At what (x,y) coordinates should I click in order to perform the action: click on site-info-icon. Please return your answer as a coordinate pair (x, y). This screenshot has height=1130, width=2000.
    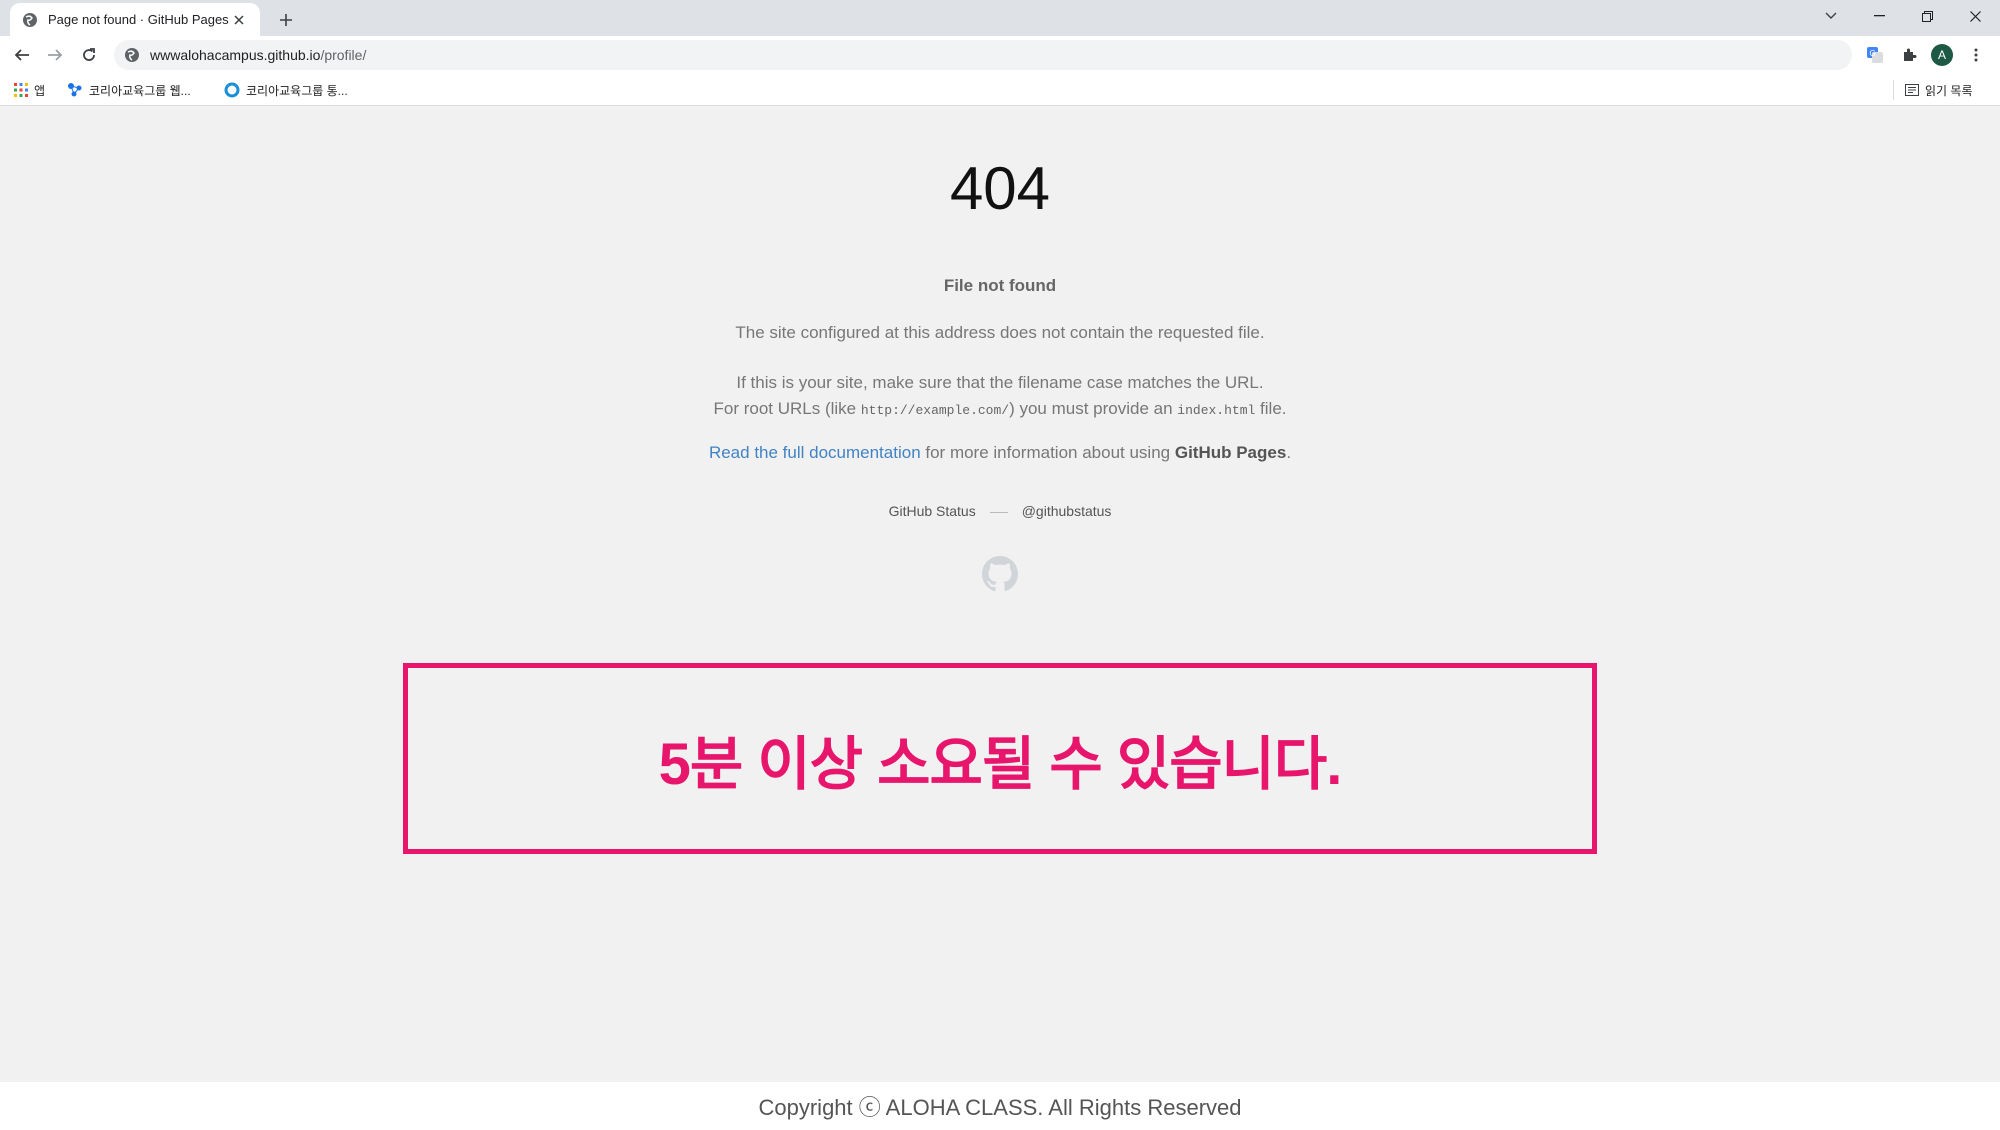
    Looking at the image, I should click on (132, 55).